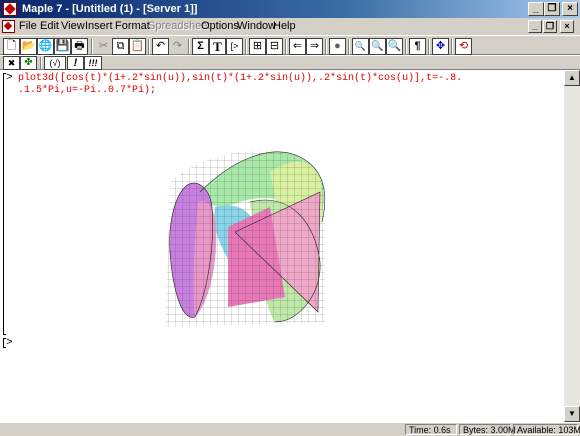 This screenshot has height=436, width=580. I want to click on cut-icon: ✂, so click(103, 46).